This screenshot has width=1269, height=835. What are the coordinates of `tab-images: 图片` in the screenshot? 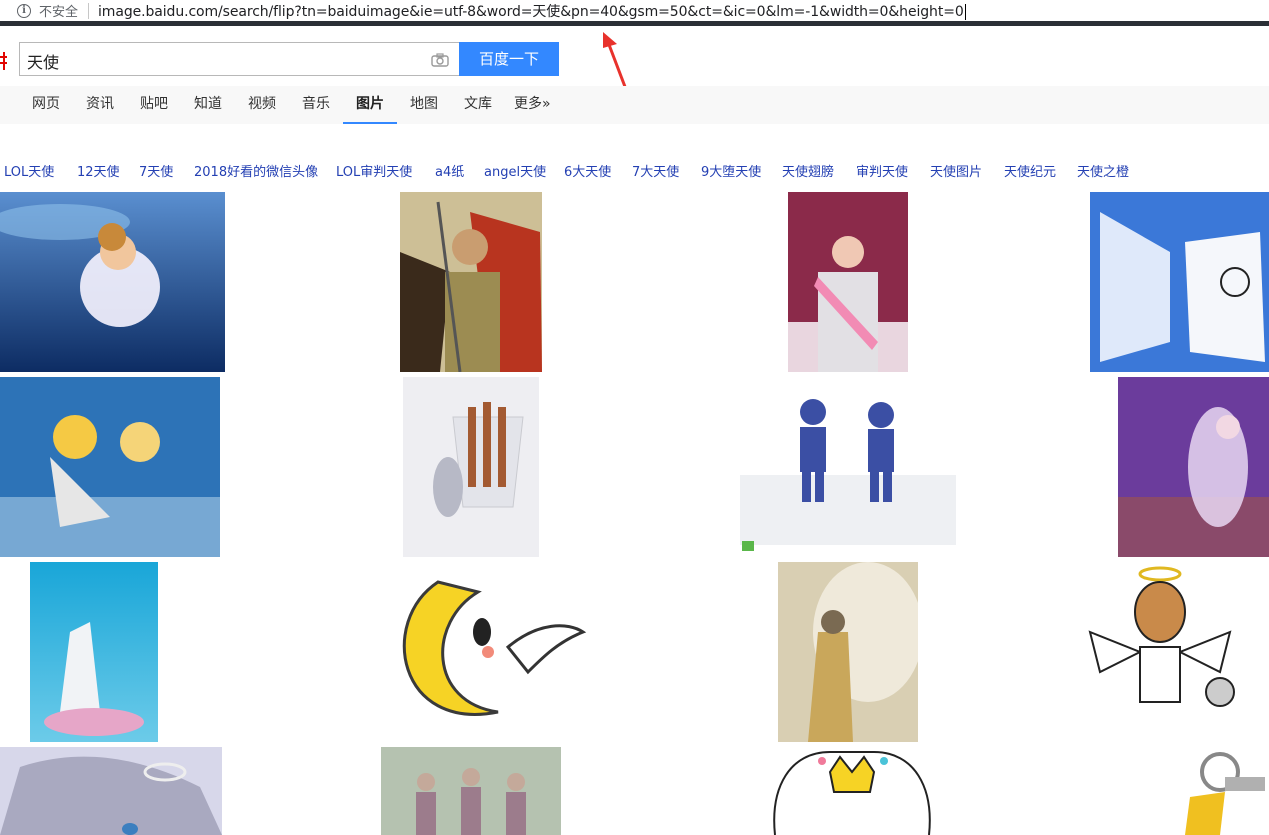 It's located at (370, 105).